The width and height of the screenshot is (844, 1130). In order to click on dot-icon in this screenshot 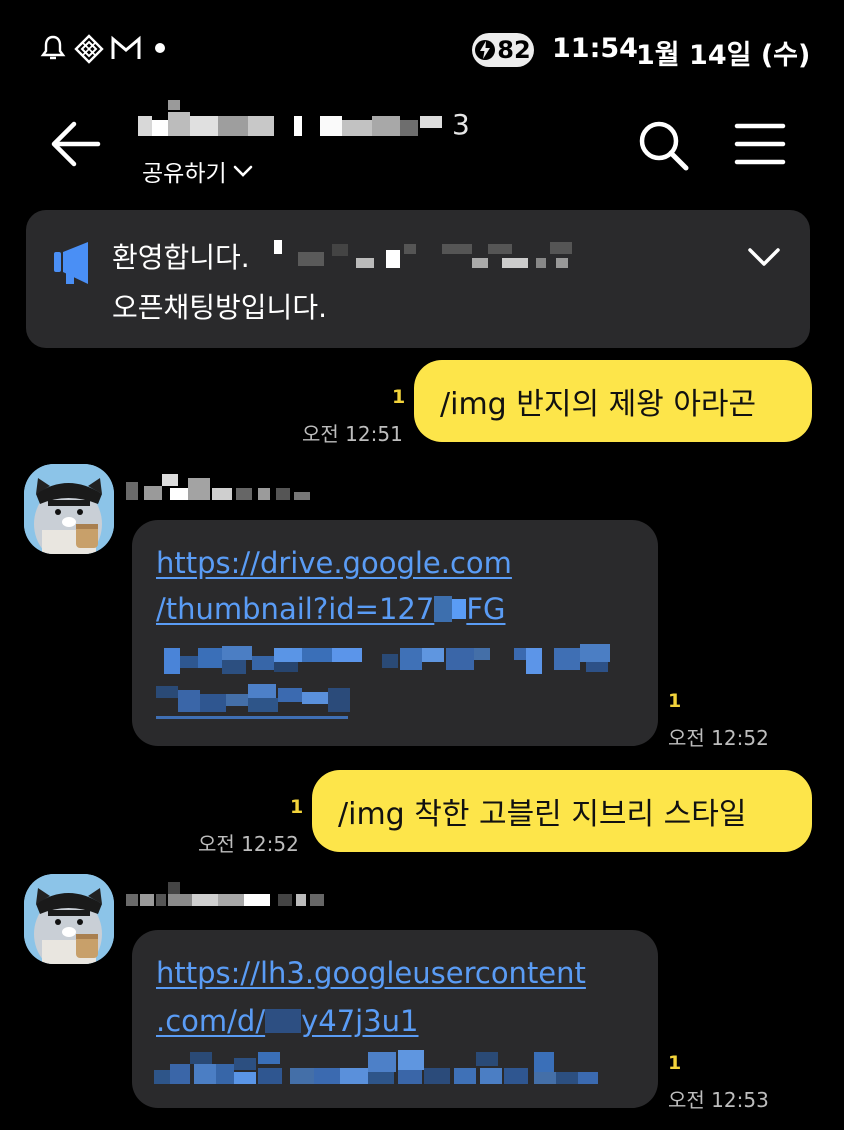, I will do `click(160, 48)`.